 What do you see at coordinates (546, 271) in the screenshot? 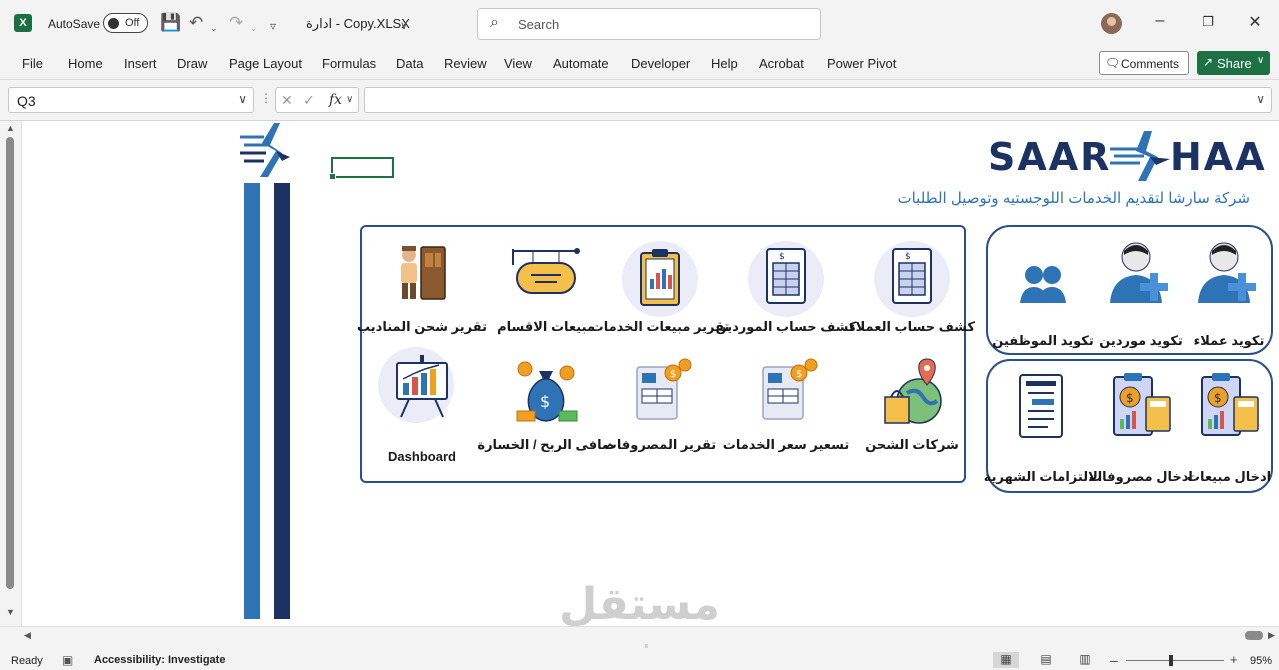
I see `sign-board-icon` at bounding box center [546, 271].